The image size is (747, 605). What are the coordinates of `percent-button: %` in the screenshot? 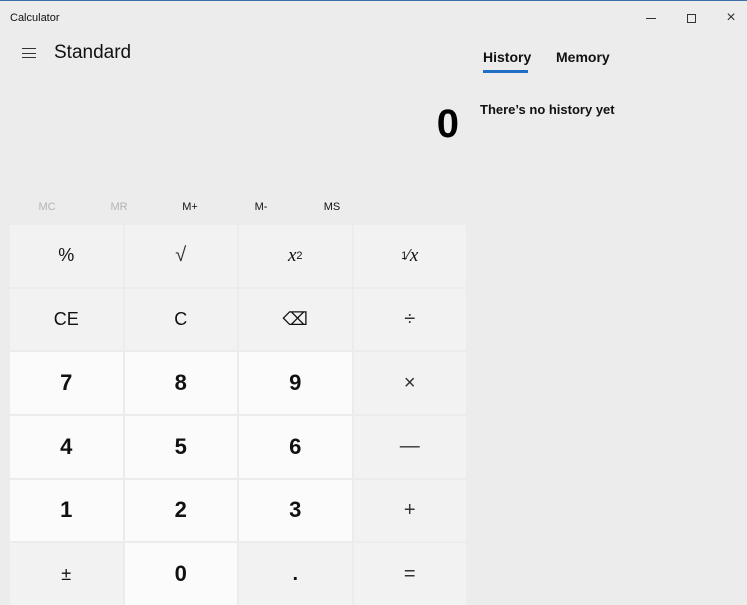 It's located at (66, 256).